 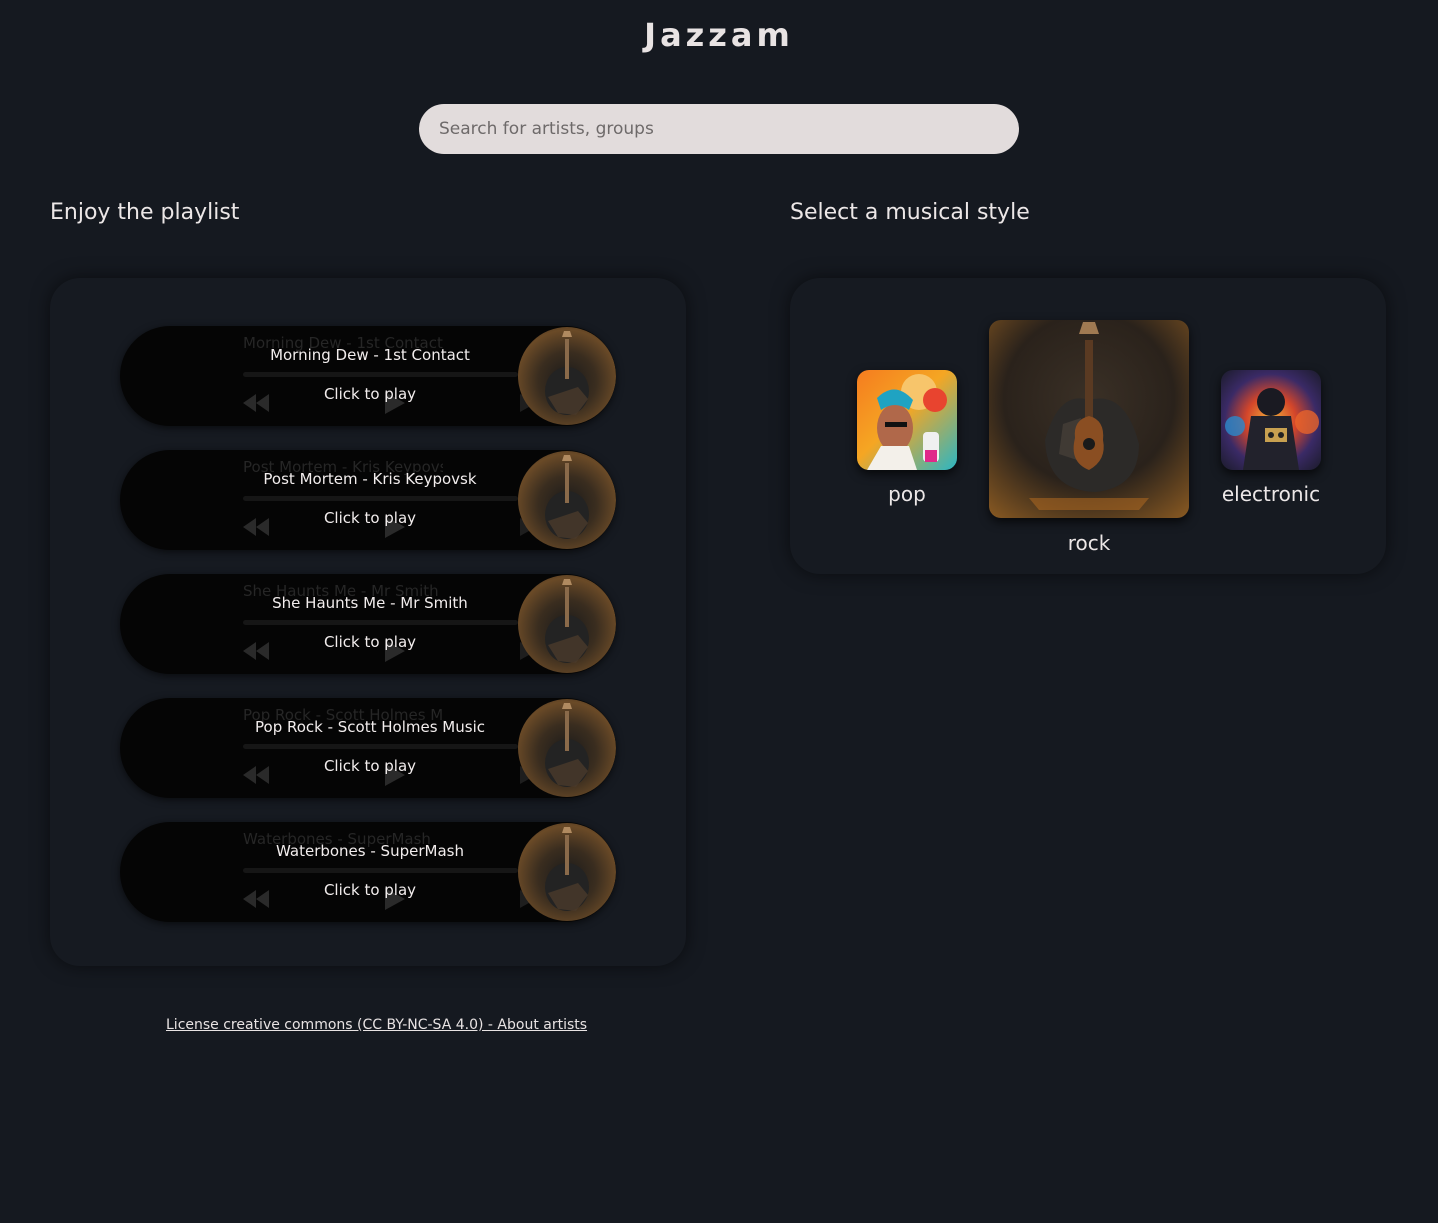 I want to click on playlist-heading: Enjoy the playlist, so click(x=145, y=212).